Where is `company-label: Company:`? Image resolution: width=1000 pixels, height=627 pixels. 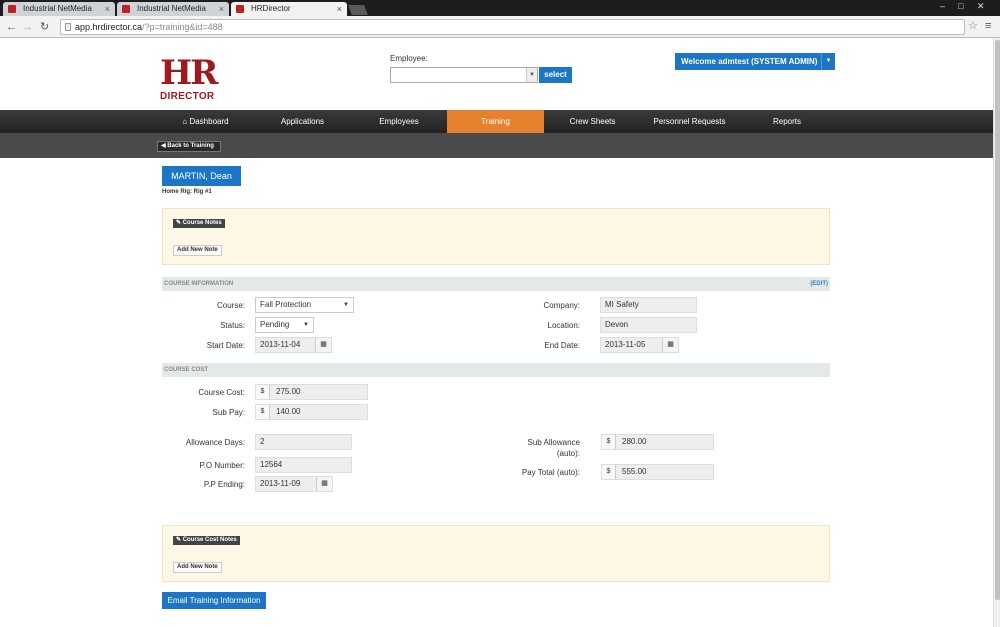 company-label: Company: is located at coordinates (561, 305).